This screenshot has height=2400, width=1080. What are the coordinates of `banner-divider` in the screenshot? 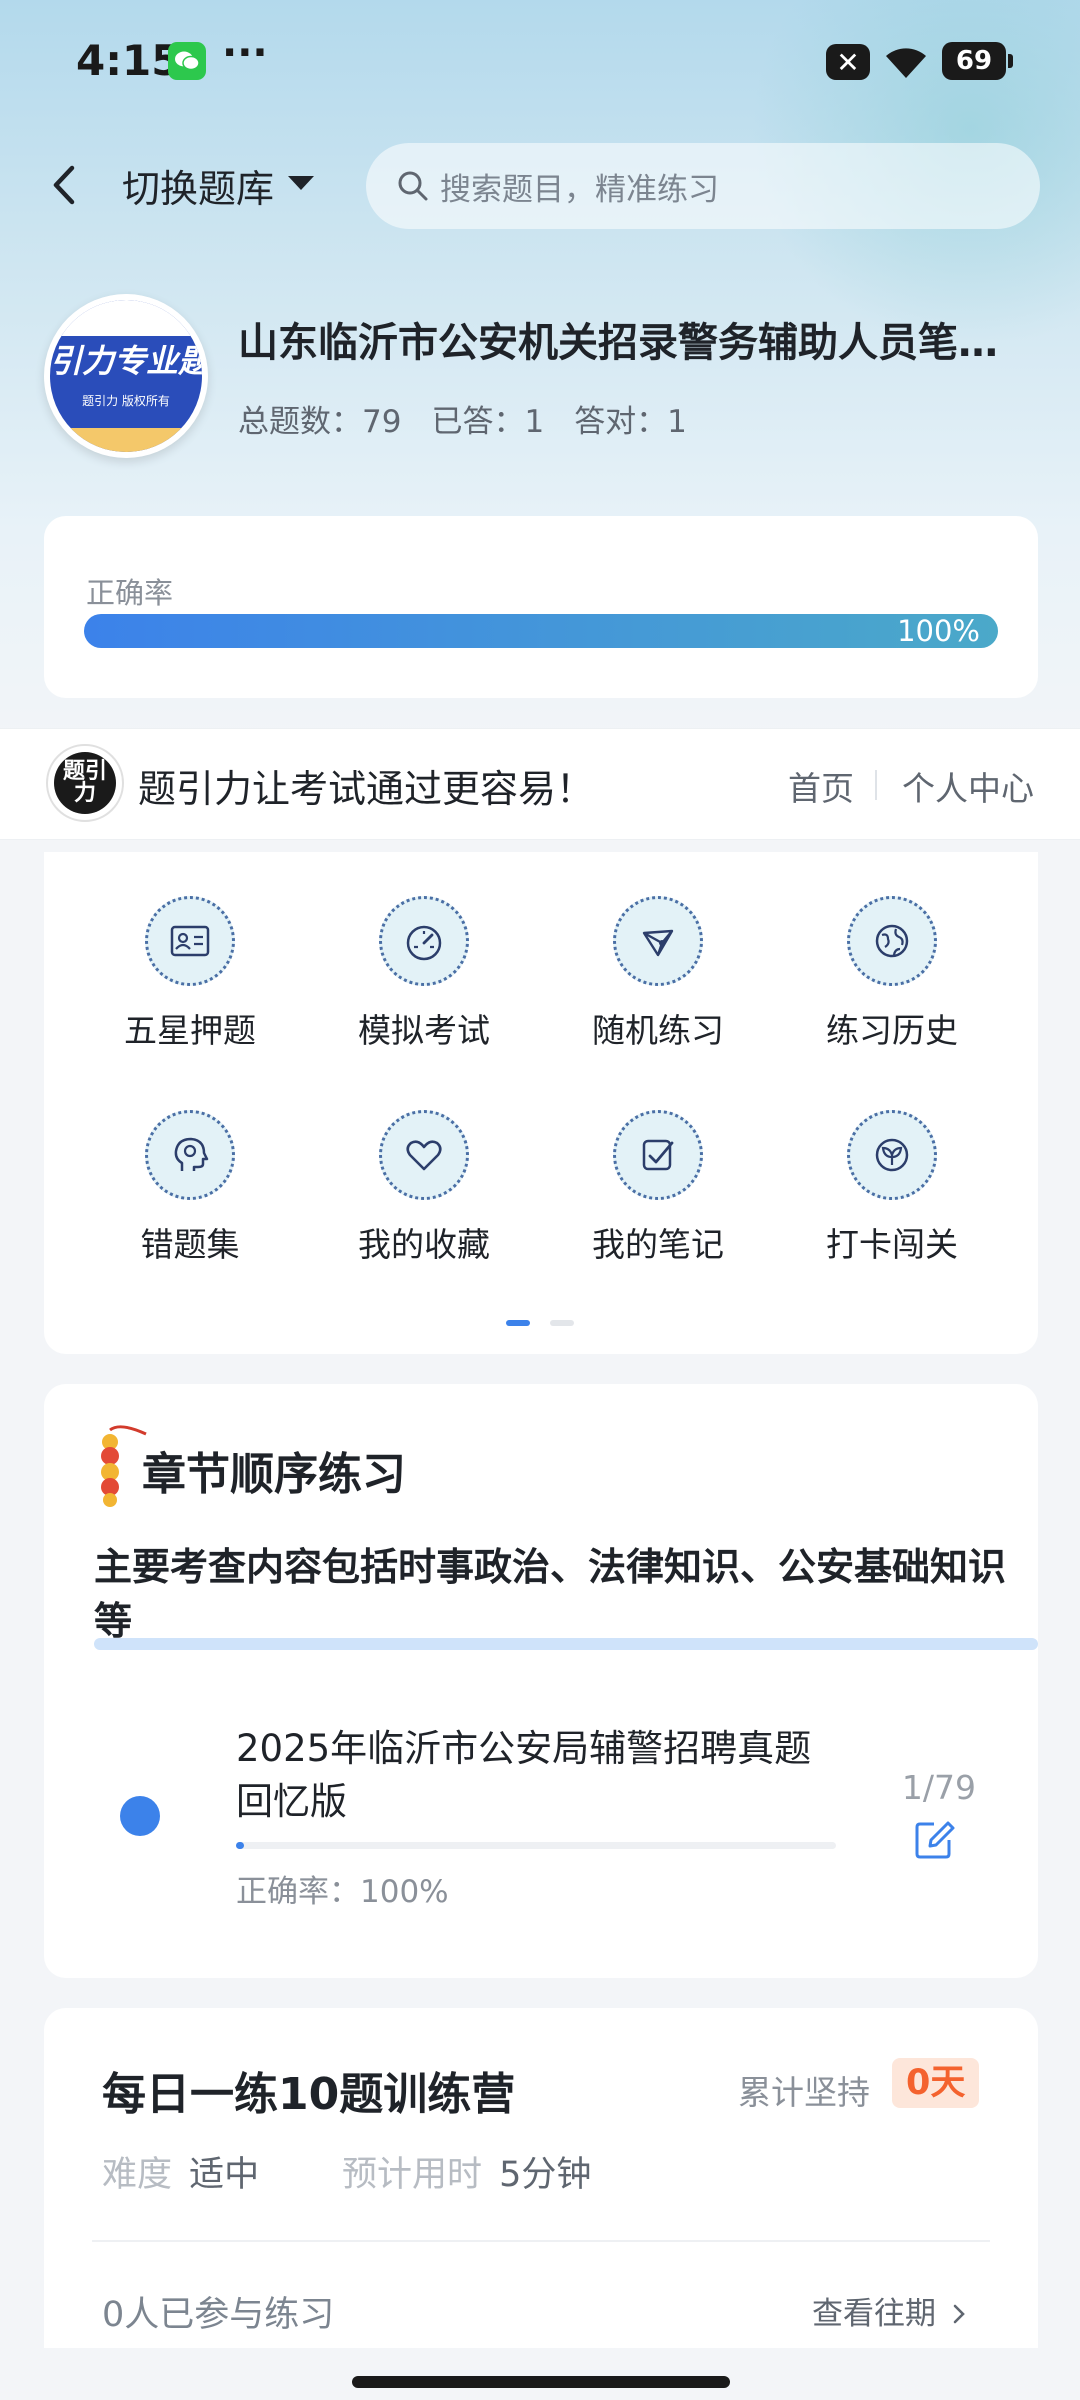 It's located at (876, 785).